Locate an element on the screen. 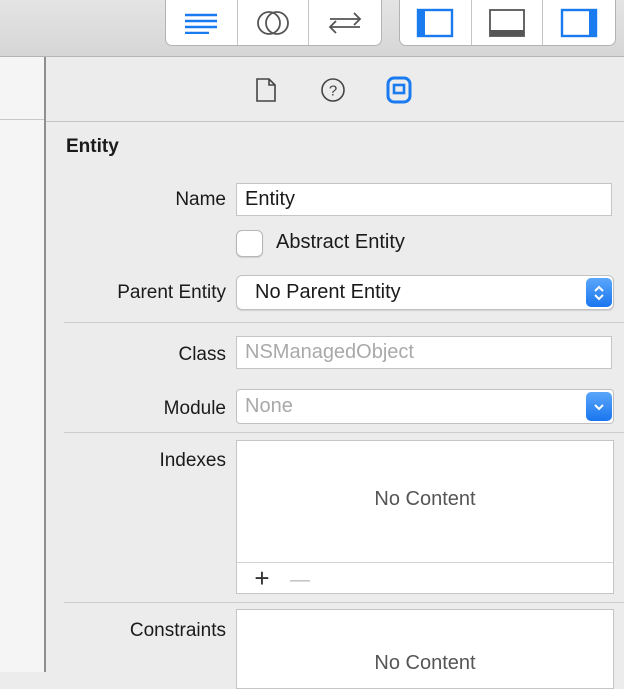 The image size is (624, 689). up-down-chevron-icon is located at coordinates (599, 292).